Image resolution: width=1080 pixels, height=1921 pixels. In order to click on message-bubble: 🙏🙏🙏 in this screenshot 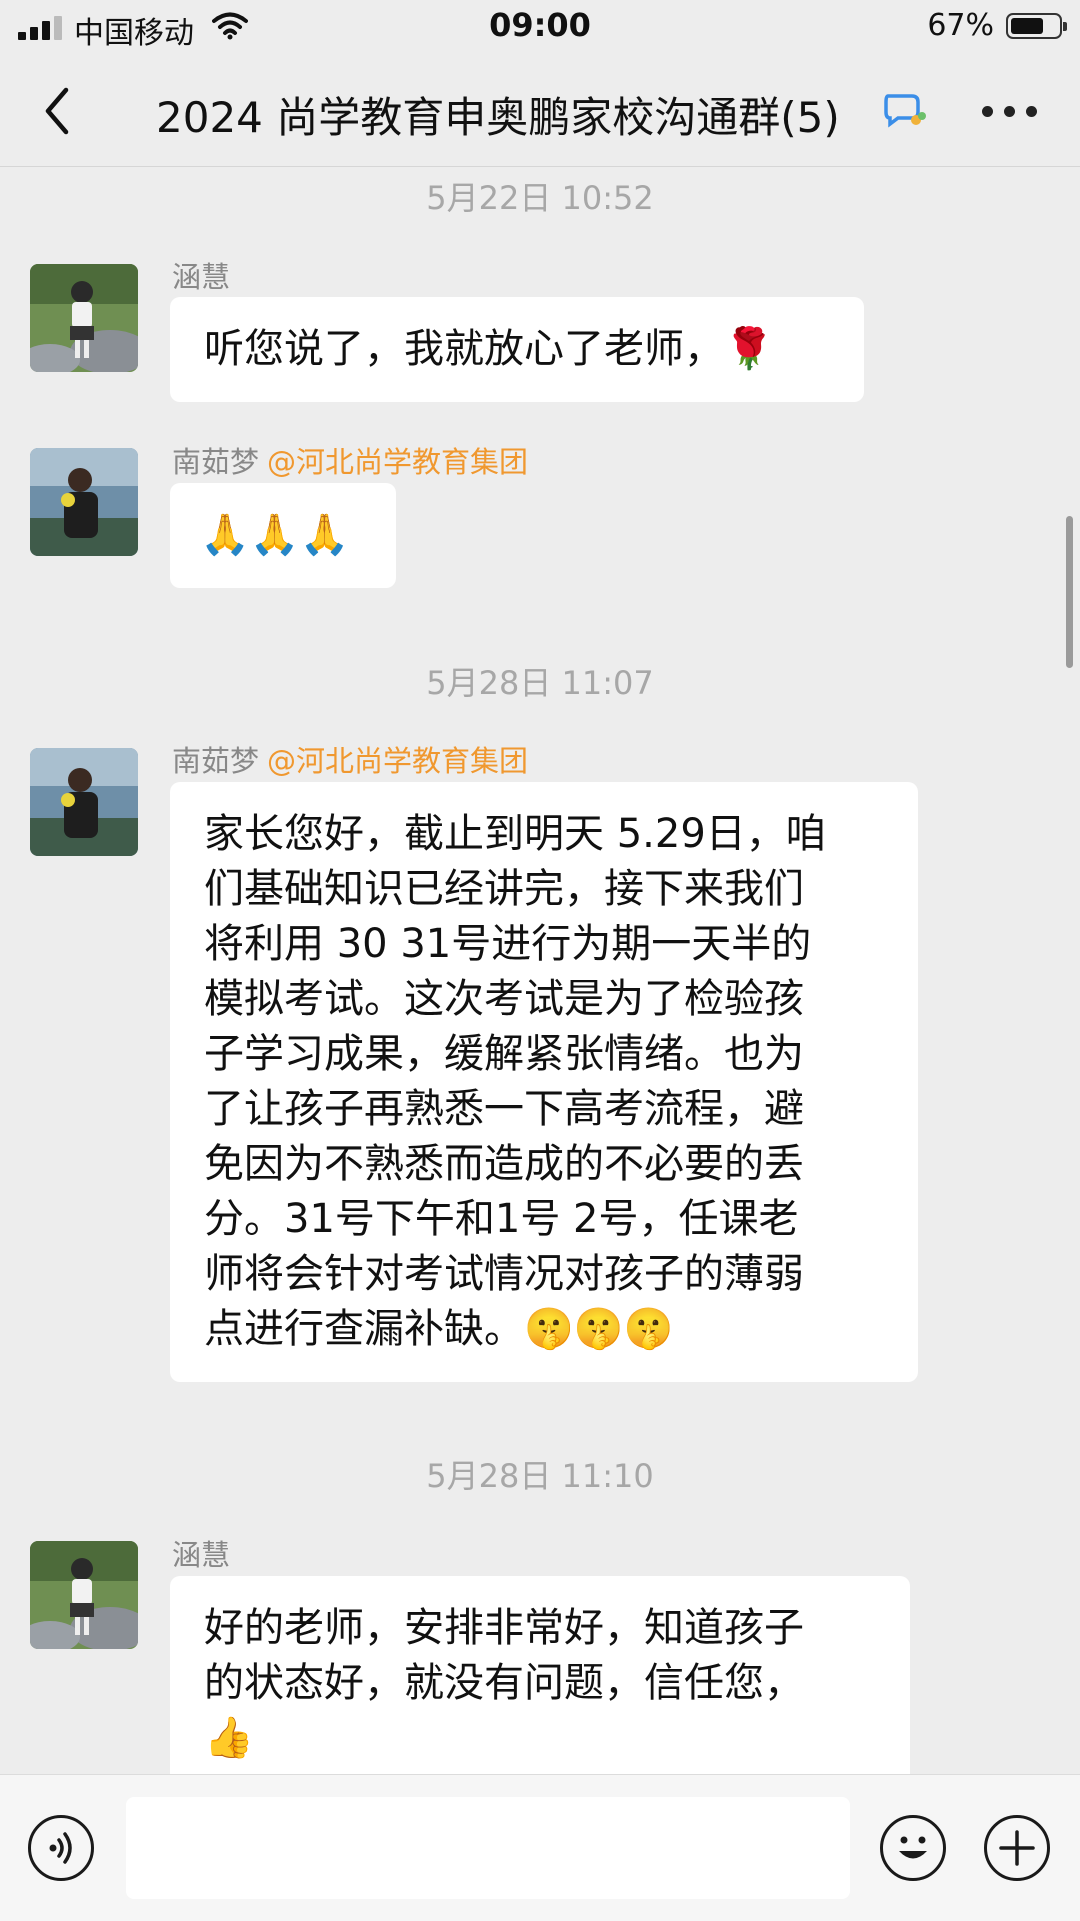, I will do `click(283, 535)`.